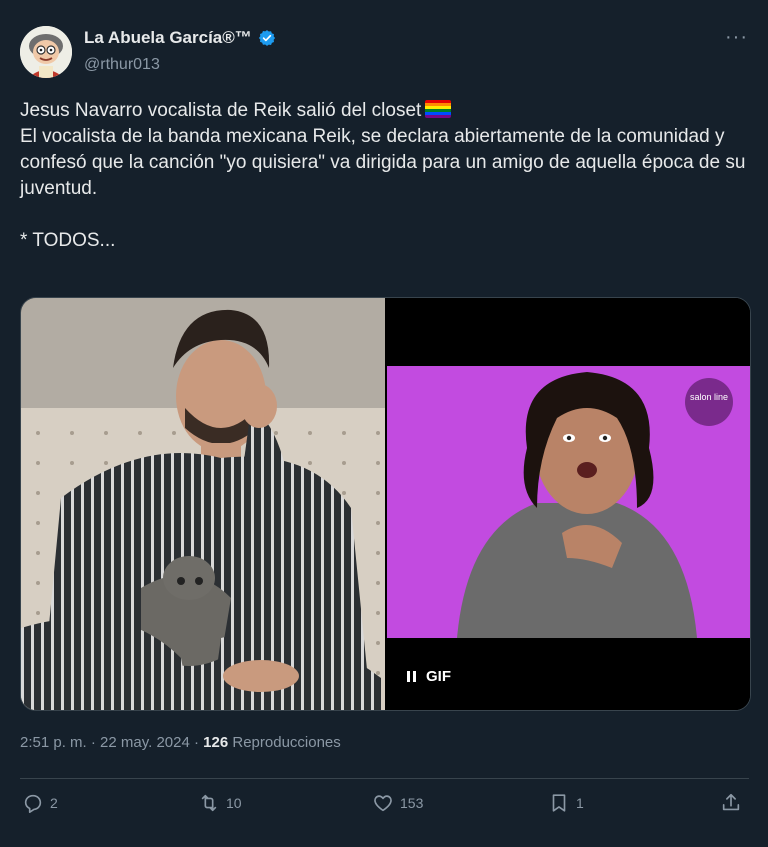  I want to click on reply-count: 2, so click(54, 803).